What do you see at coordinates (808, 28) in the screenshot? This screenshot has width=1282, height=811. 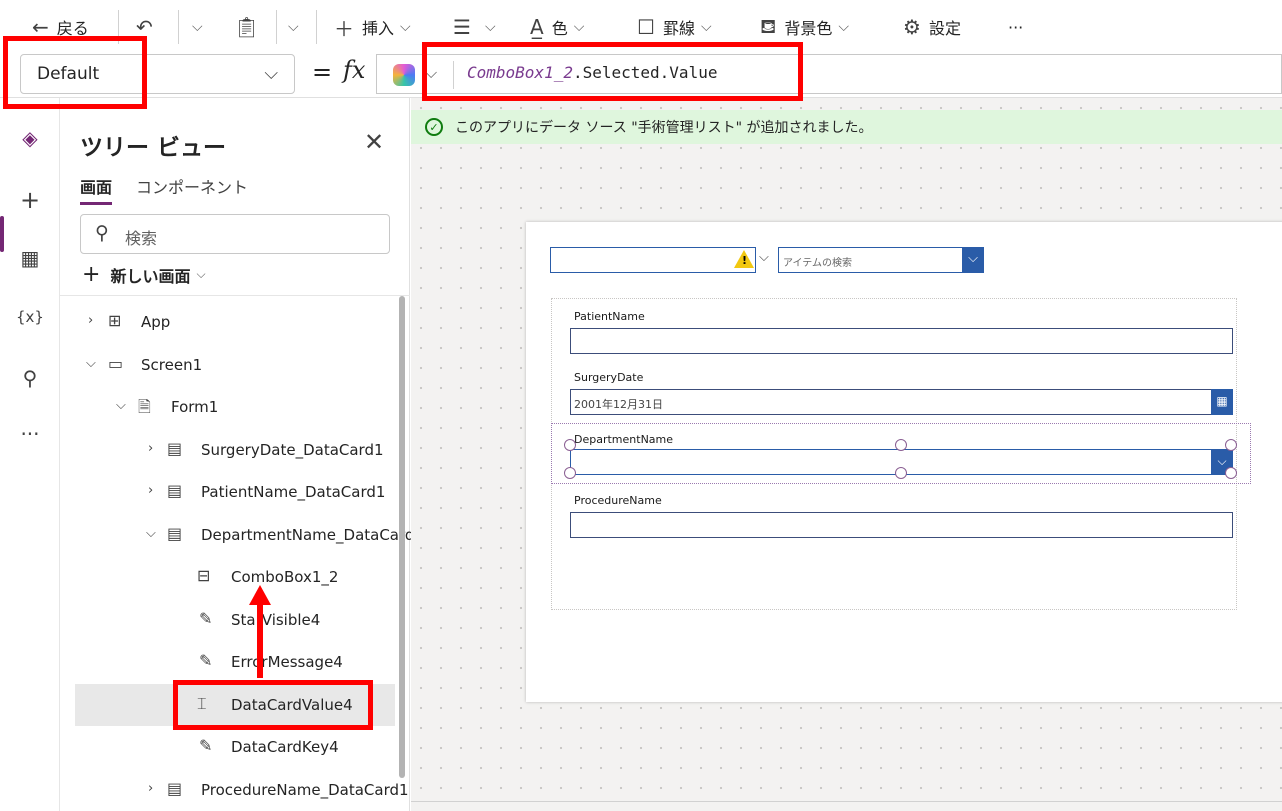 I see `fill-label: 背景色` at bounding box center [808, 28].